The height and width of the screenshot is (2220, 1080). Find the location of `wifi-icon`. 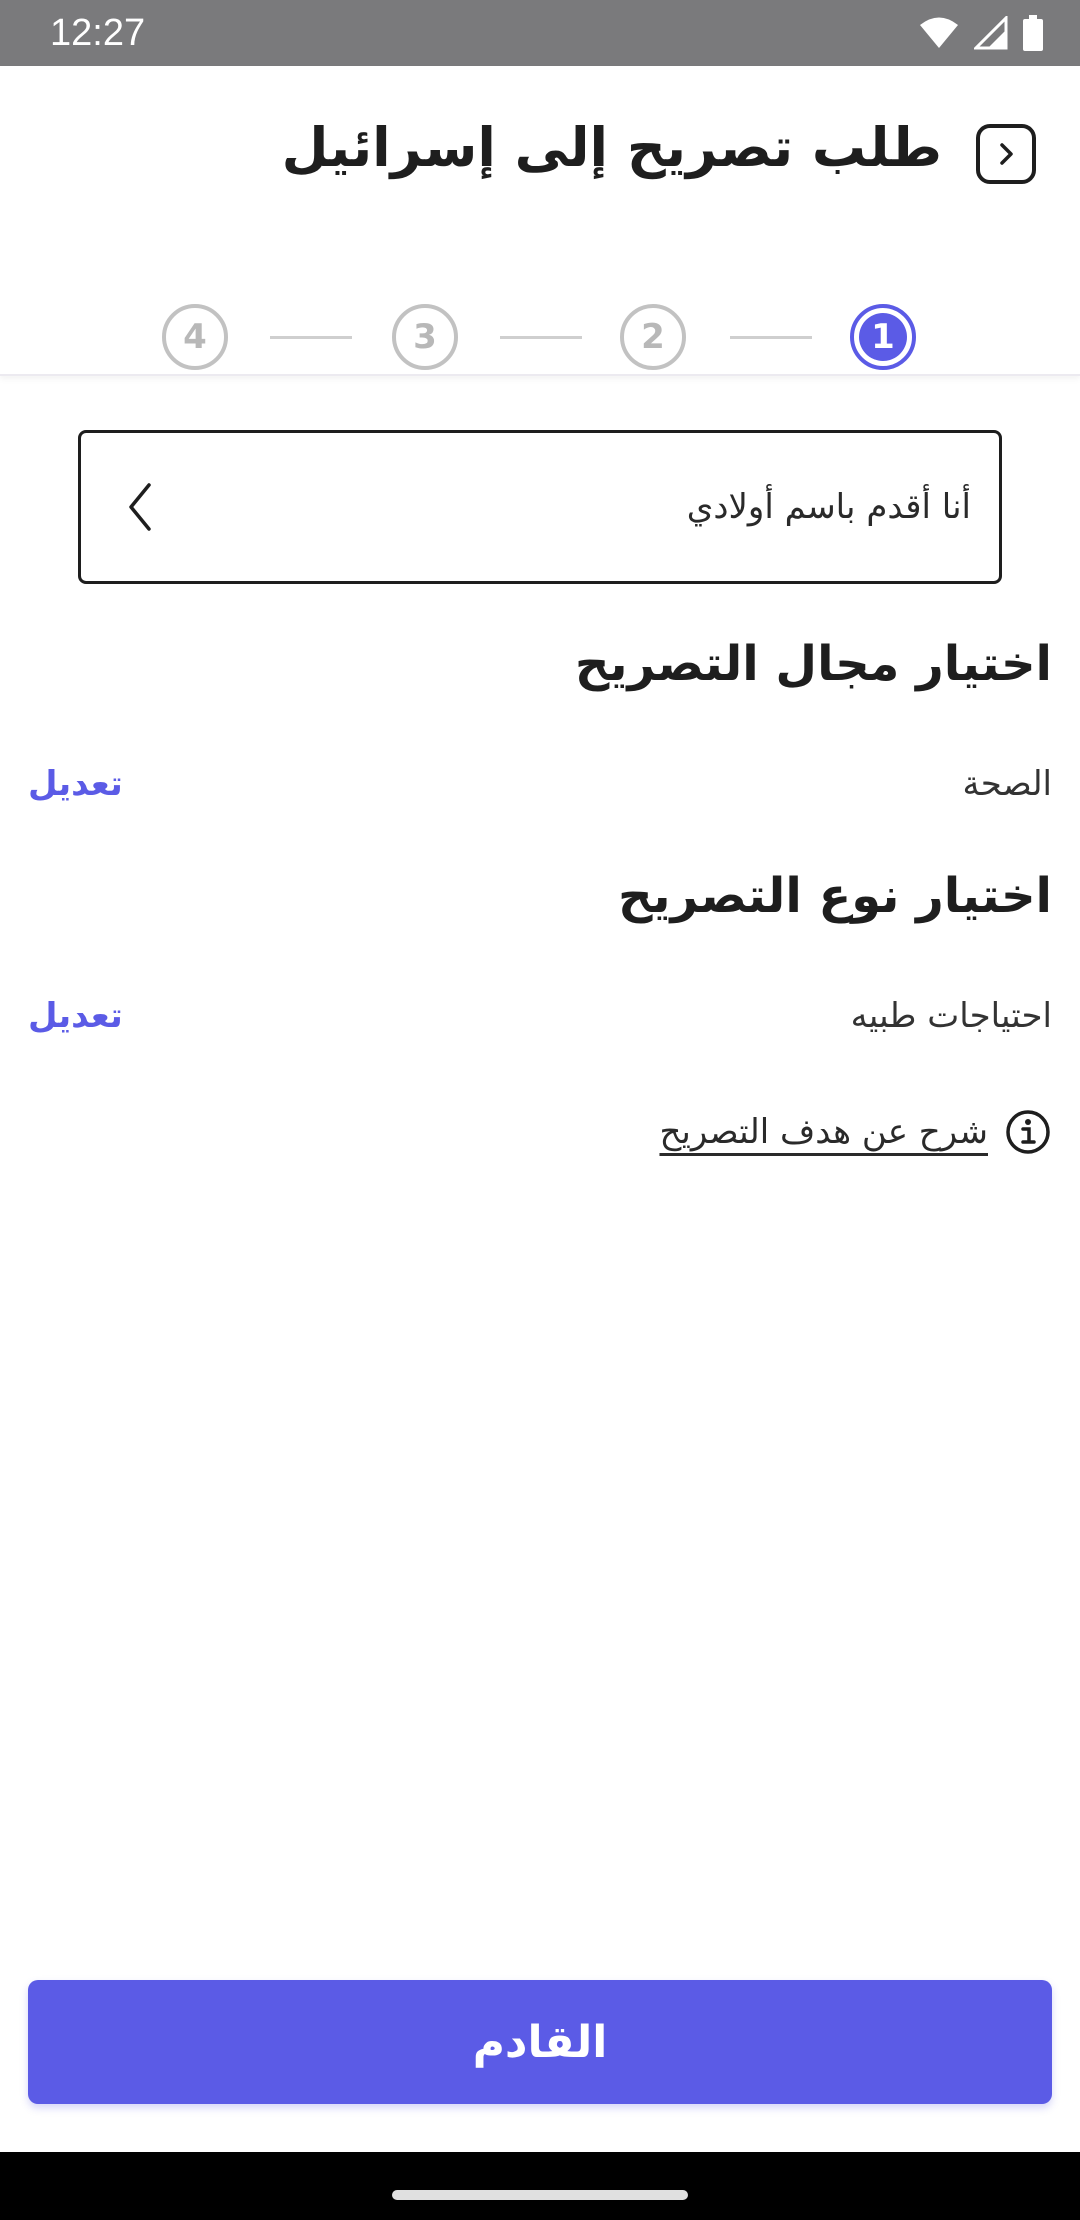

wifi-icon is located at coordinates (939, 32).